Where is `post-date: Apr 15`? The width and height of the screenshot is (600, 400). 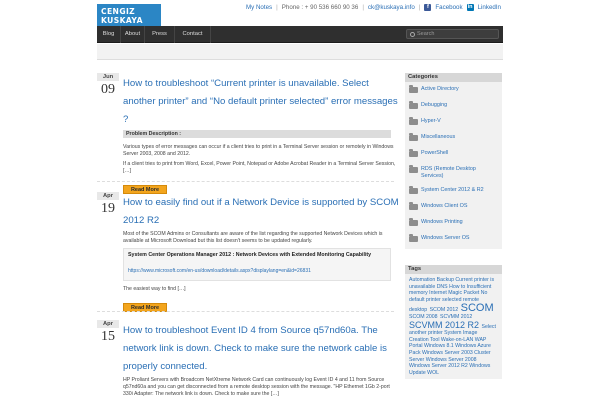
post-date: Apr 15 is located at coordinates (108, 333).